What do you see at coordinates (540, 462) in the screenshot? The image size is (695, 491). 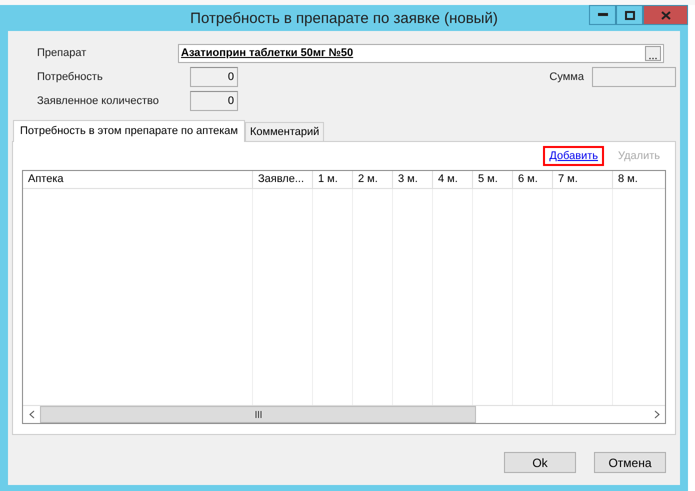 I see `dialog-button: Ok` at bounding box center [540, 462].